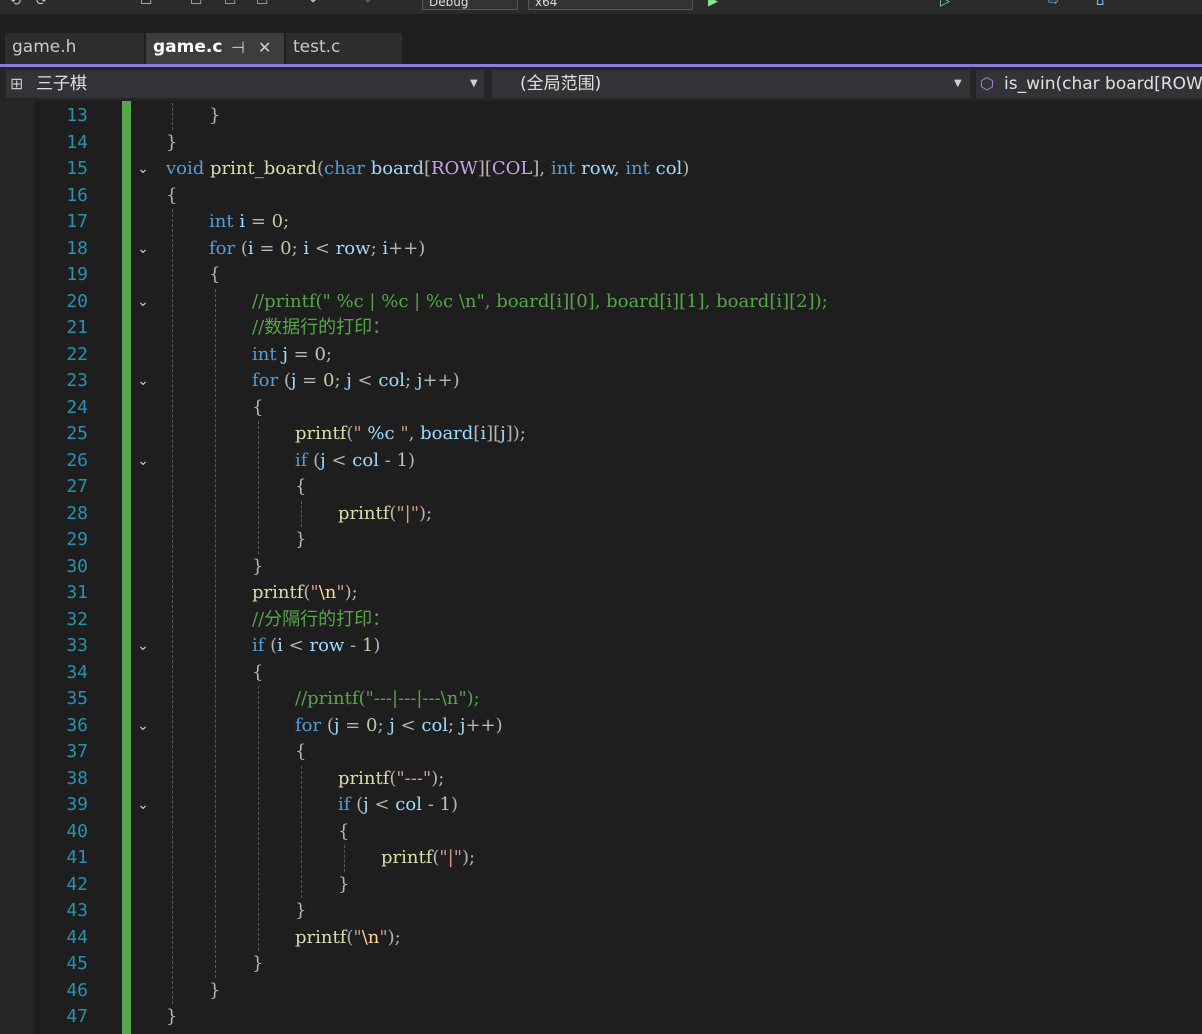 This screenshot has height=1034, width=1202. What do you see at coordinates (146, 4) in the screenshot?
I see `new-file-icon: ▭` at bounding box center [146, 4].